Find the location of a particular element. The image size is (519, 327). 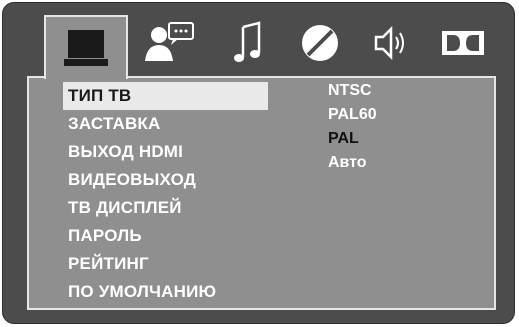

menu-item-tv-type: ТИП ТВ is located at coordinates (165, 96).